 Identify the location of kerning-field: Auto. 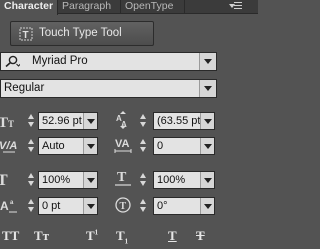
(68, 146).